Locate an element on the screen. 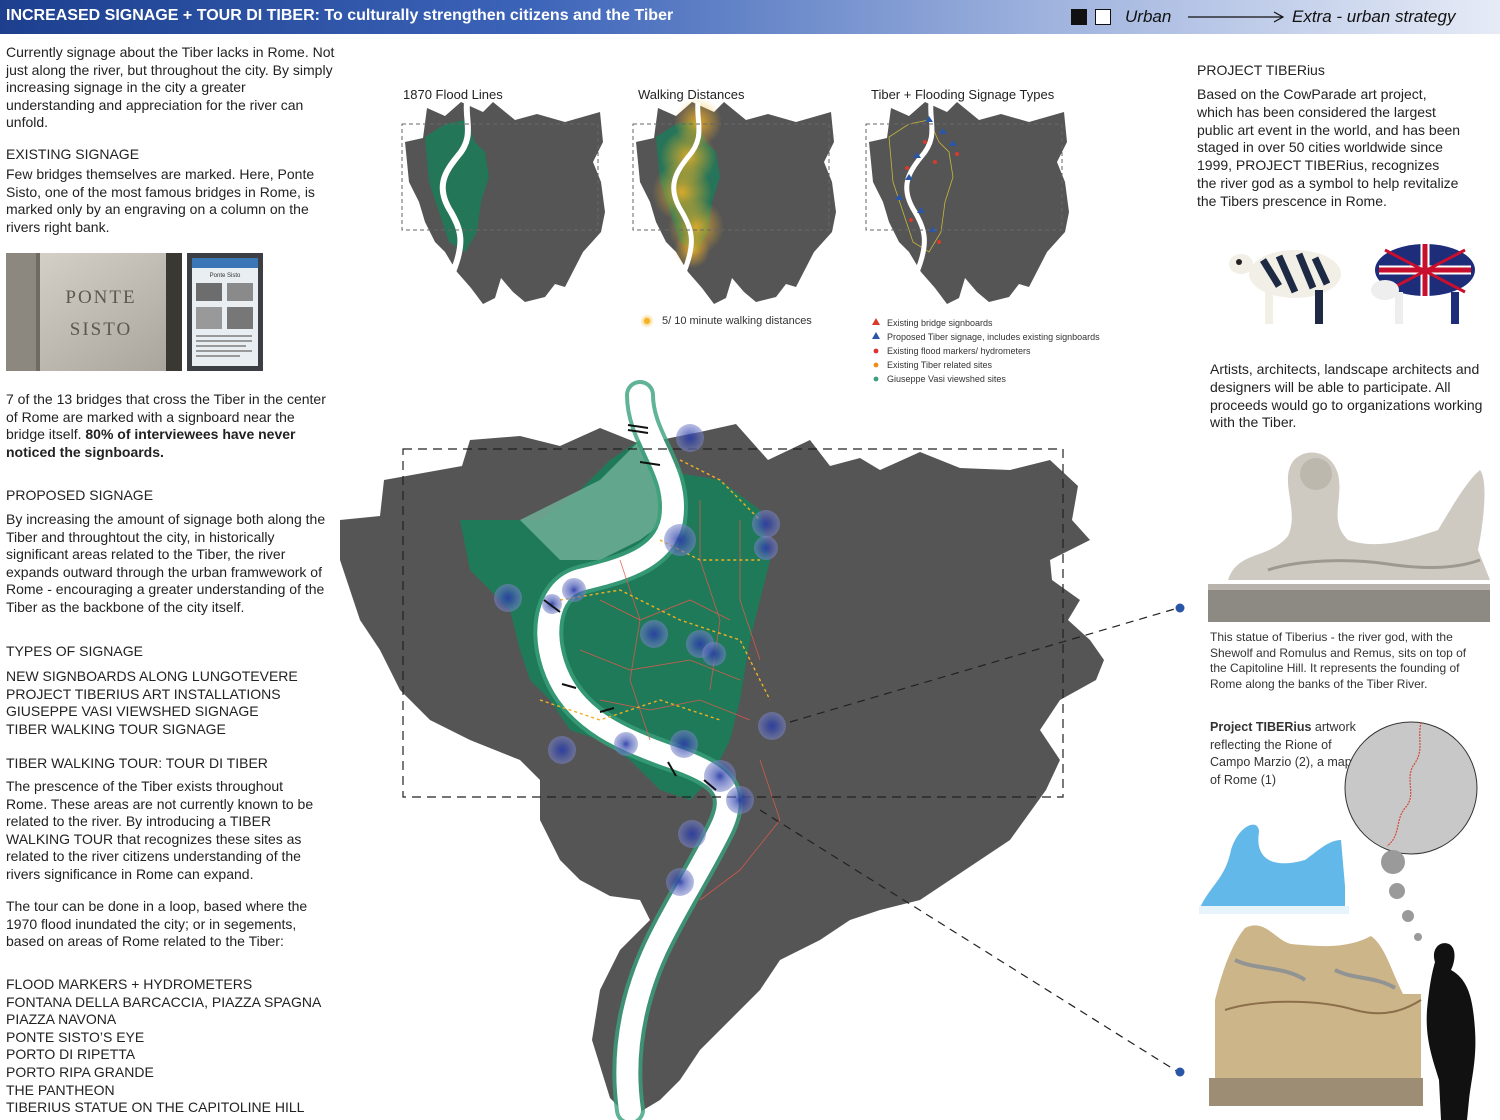  union-jack-cow is located at coordinates (1423, 284).